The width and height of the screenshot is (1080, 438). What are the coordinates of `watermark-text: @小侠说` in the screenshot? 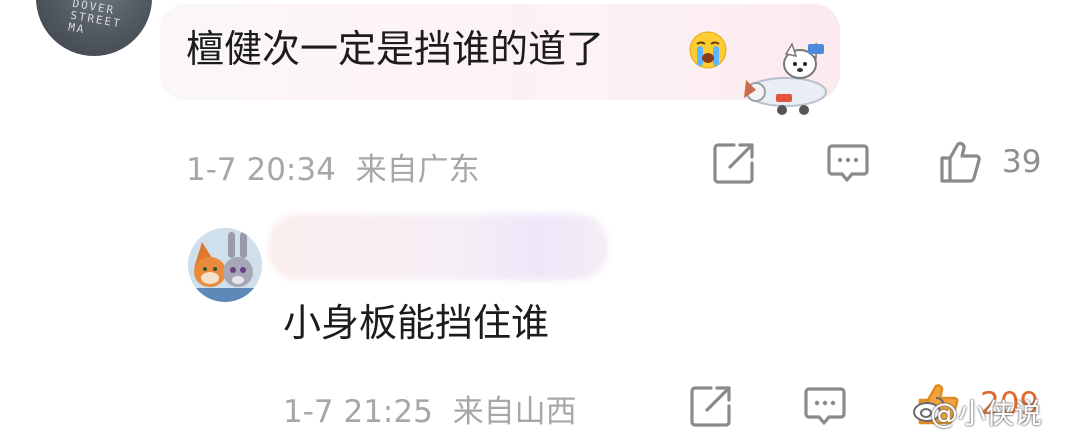 It's located at (986, 413).